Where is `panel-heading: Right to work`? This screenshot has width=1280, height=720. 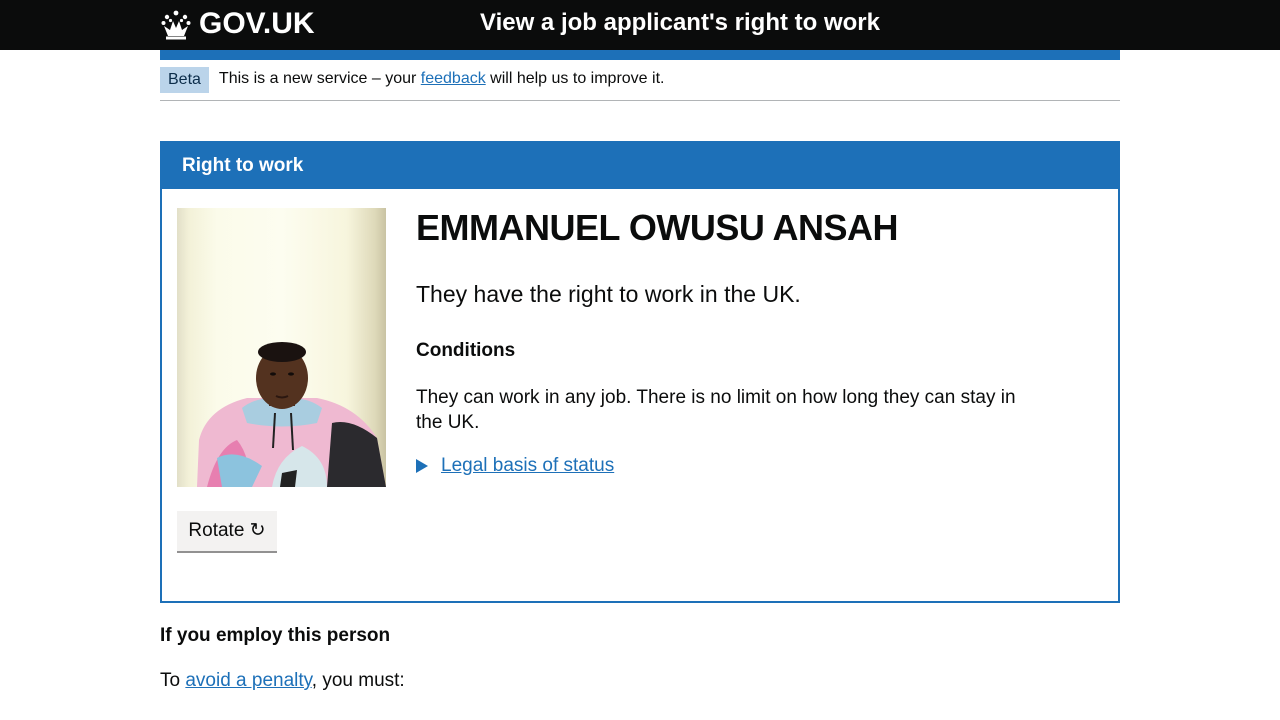 panel-heading: Right to work is located at coordinates (640, 166).